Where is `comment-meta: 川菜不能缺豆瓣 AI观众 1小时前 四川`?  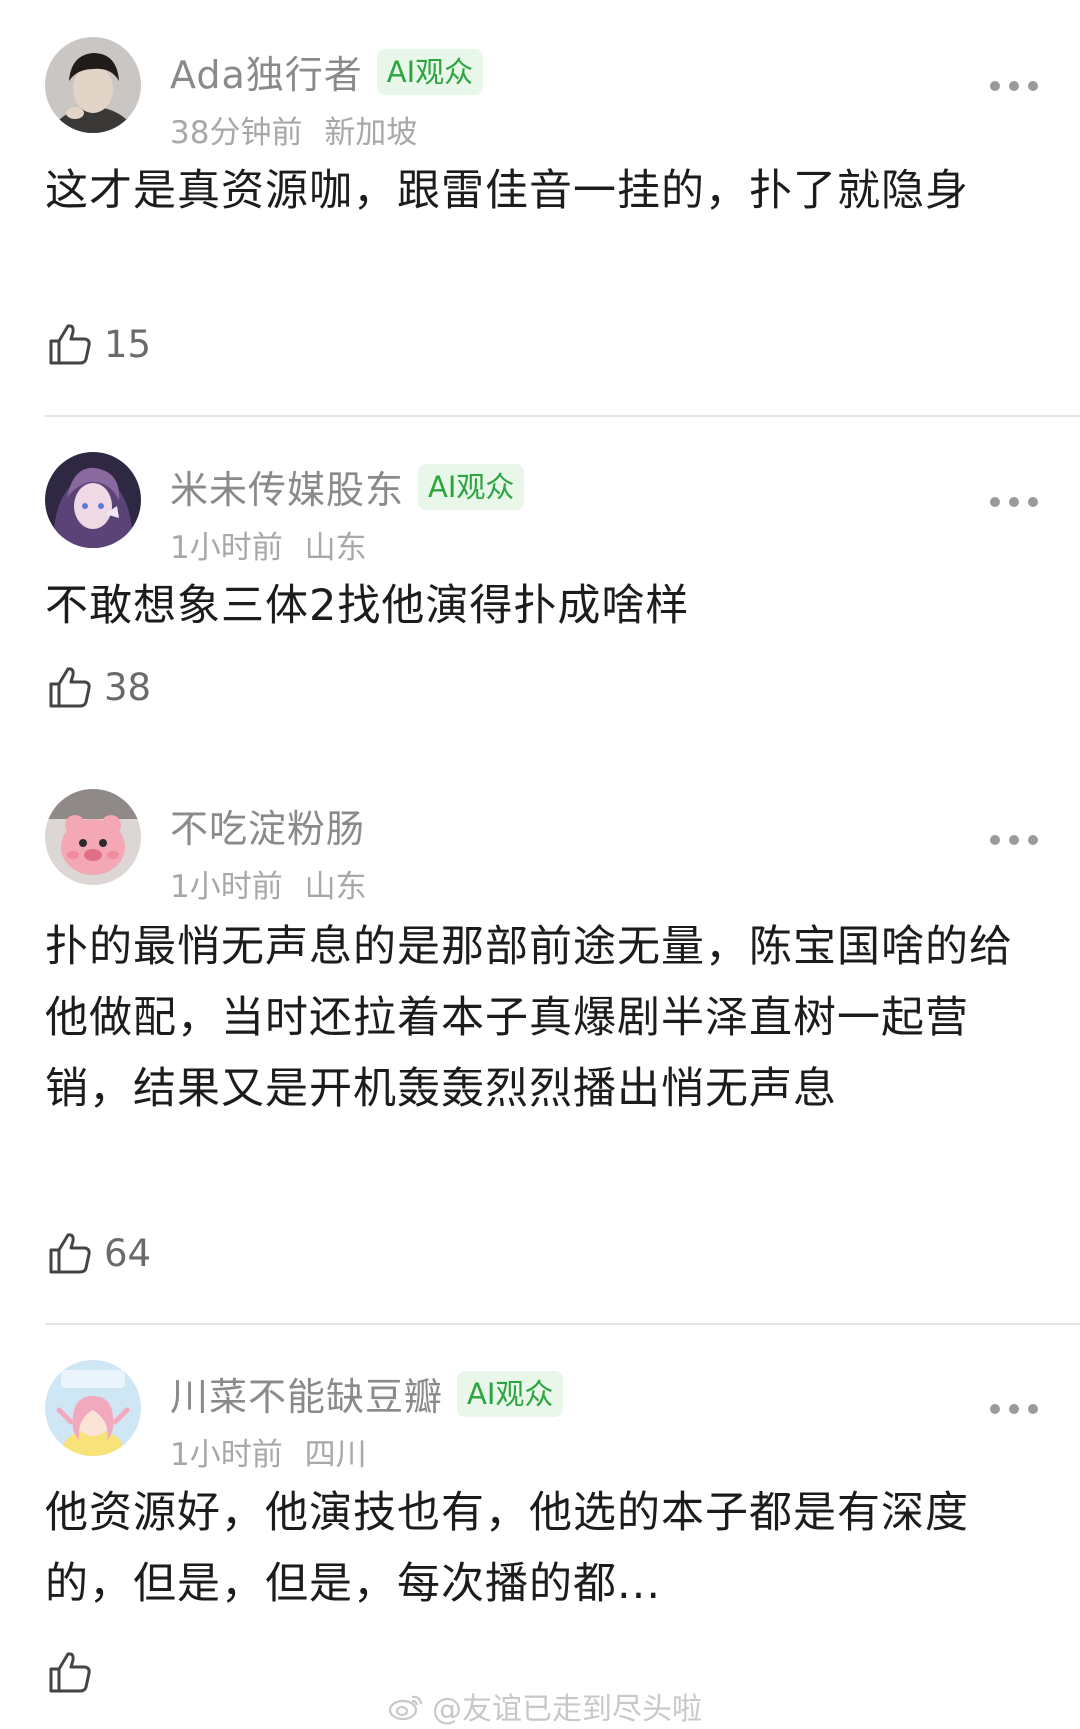
comment-meta: 川菜不能缺豆瓣 AI观众 1小时前 四川 is located at coordinates (367, 1420).